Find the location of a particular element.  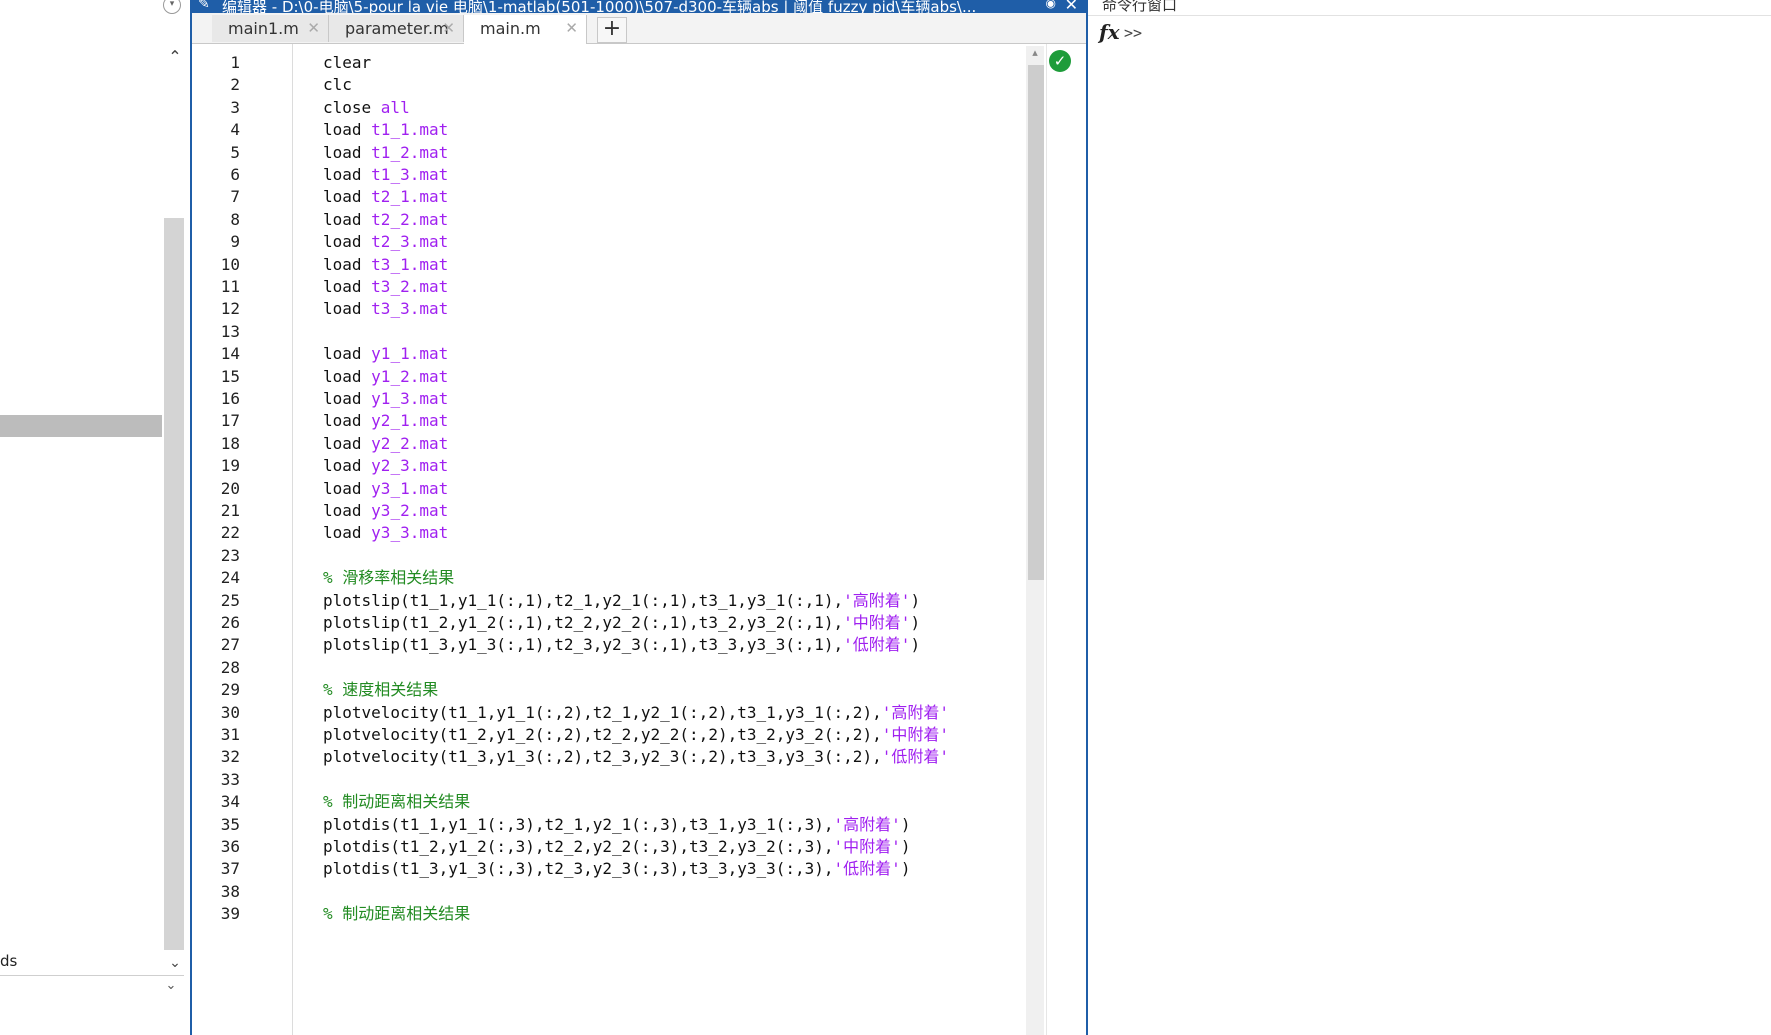

line-number: 14 is located at coordinates (216, 353).